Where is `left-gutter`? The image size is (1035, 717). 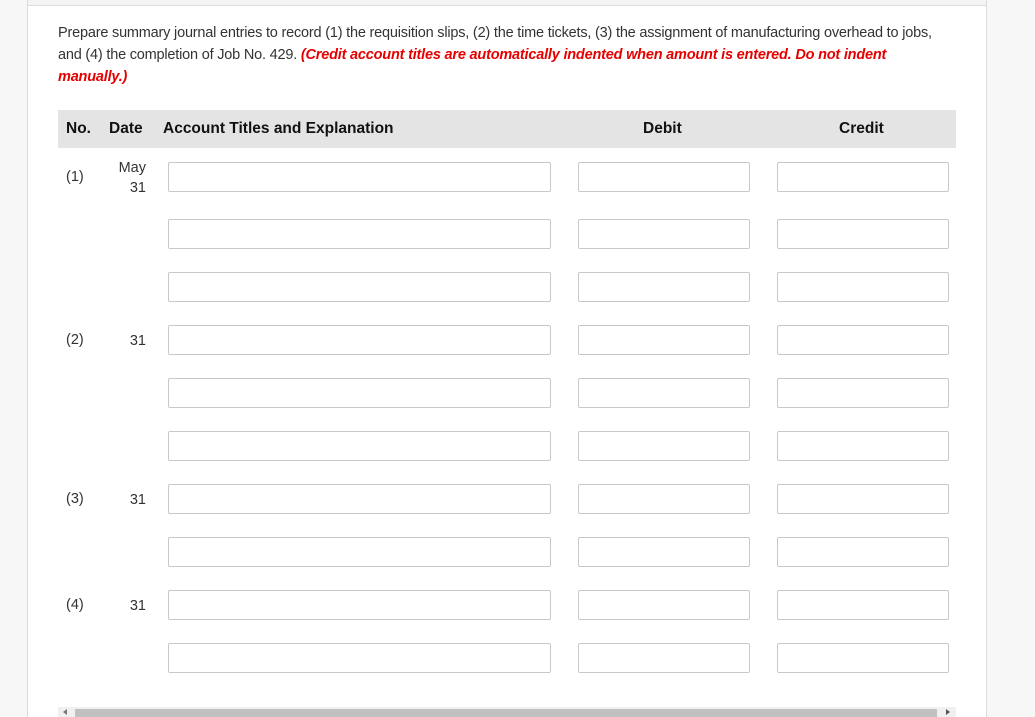 left-gutter is located at coordinates (14, 358).